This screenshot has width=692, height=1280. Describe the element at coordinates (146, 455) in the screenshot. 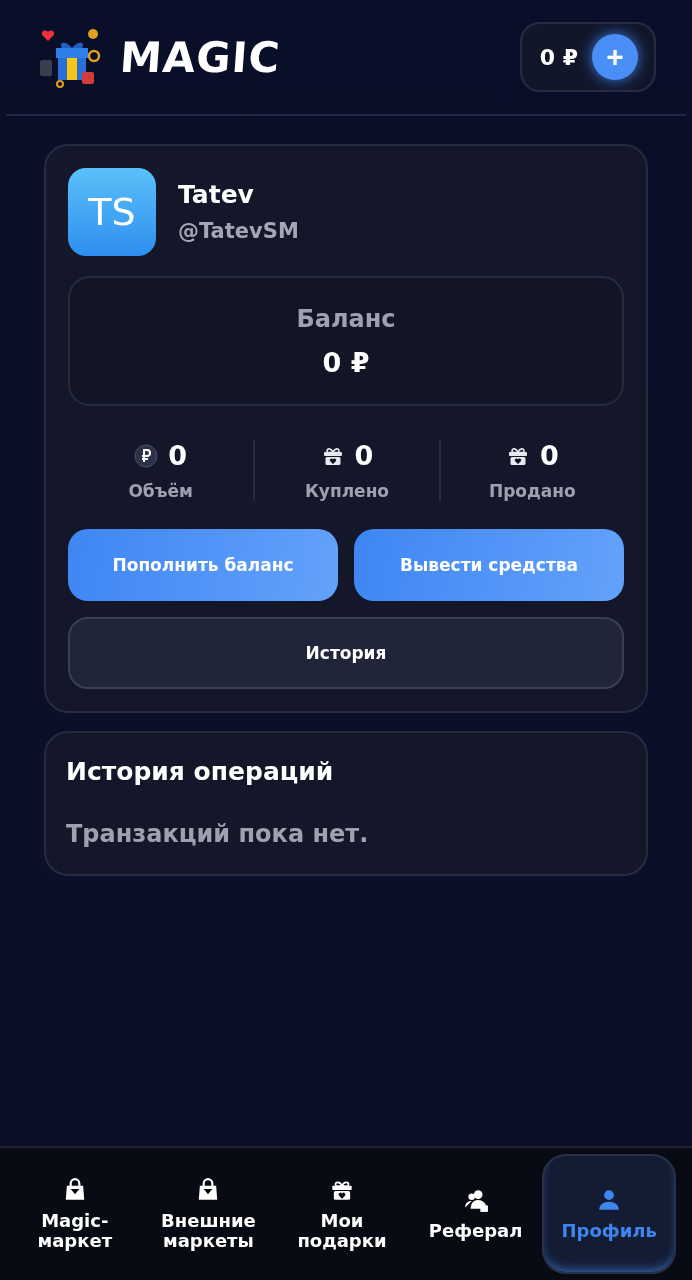

I see `ruble-coin-icon` at that location.